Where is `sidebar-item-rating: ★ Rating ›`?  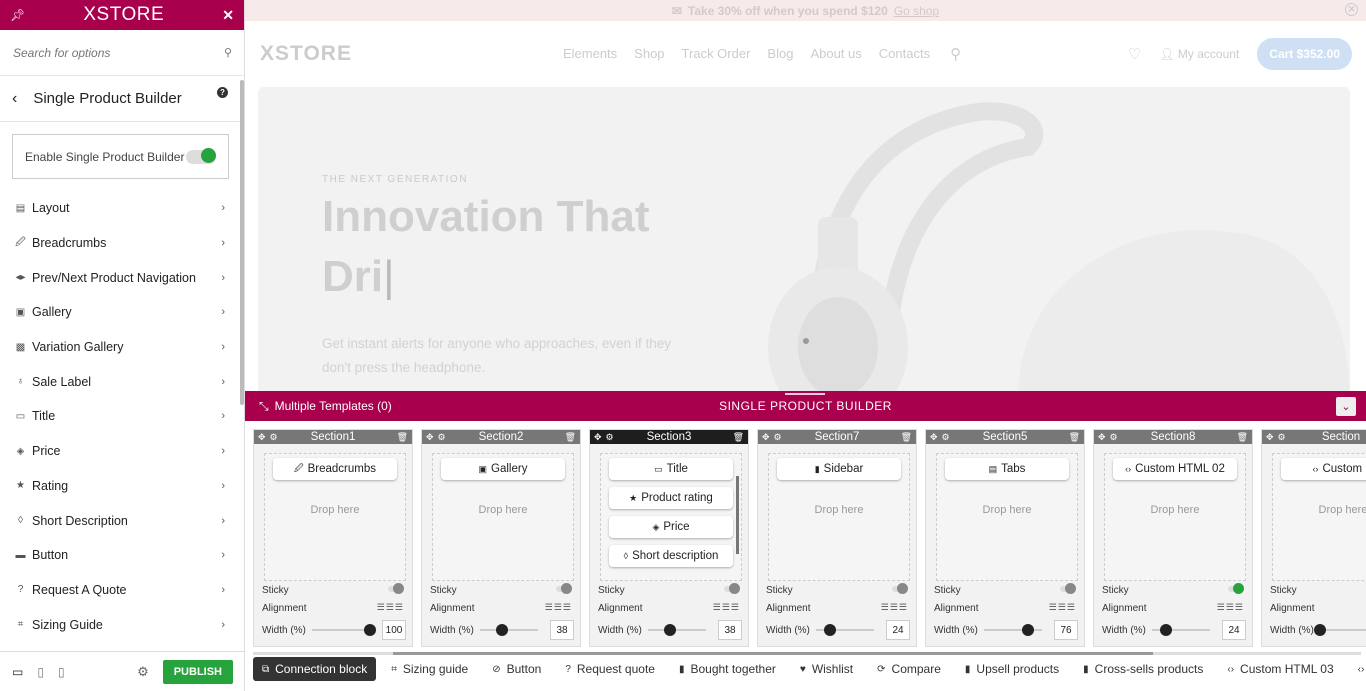 sidebar-item-rating: ★ Rating › is located at coordinates (122, 486).